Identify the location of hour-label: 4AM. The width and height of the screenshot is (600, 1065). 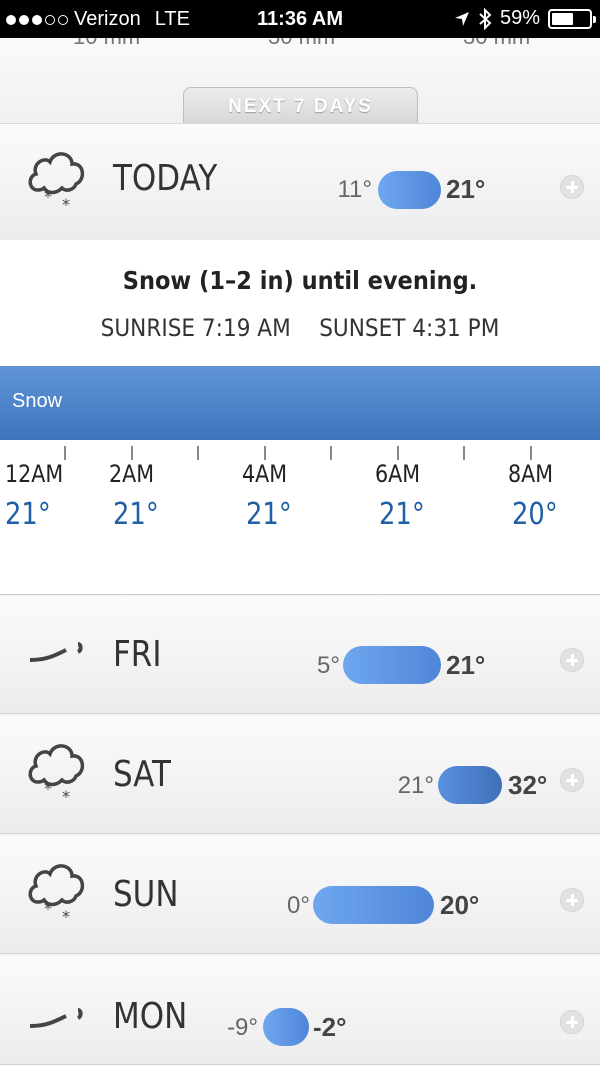
(265, 474).